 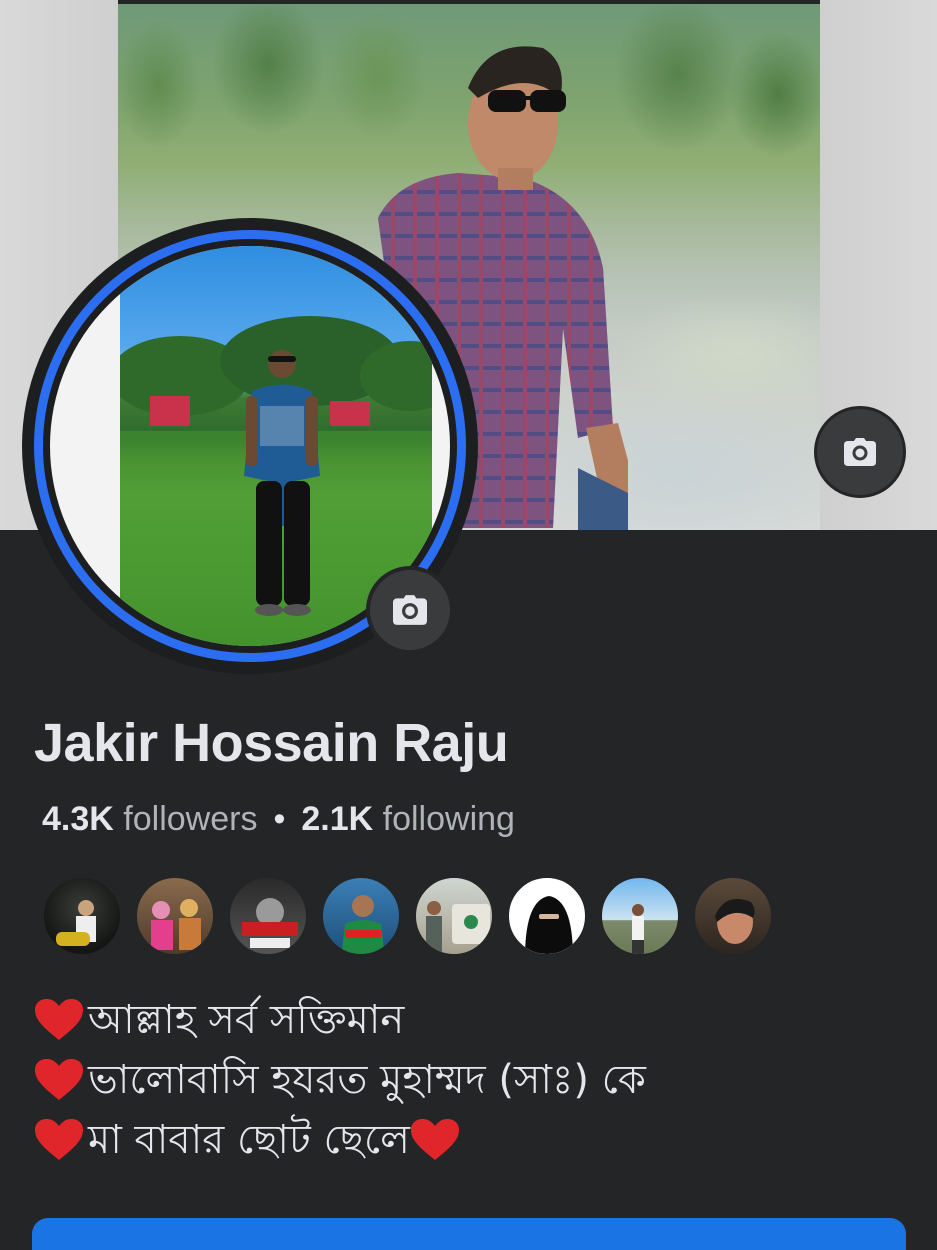 I want to click on followers-link: 4.3K followers, so click(x=149, y=819).